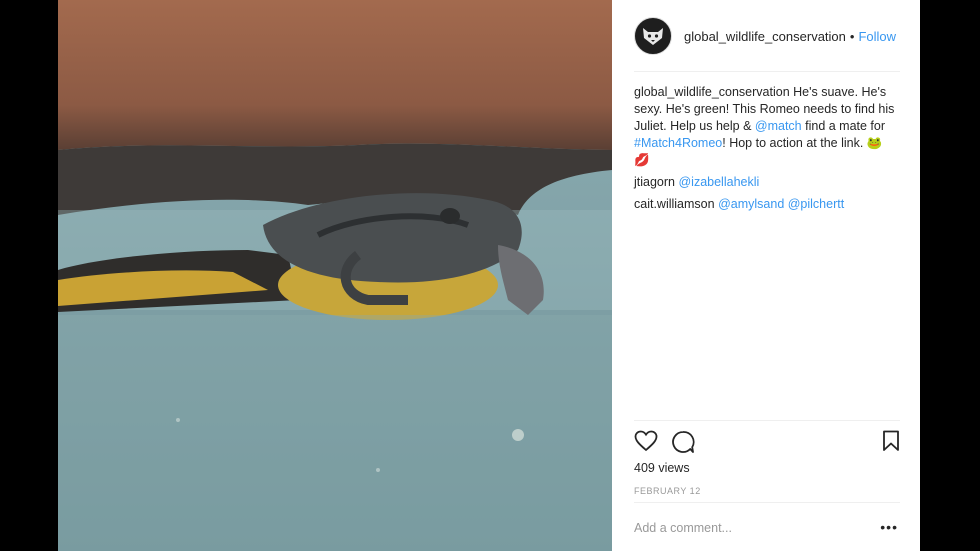 This screenshot has width=980, height=551. Describe the element at coordinates (646, 443) in the screenshot. I see `heart-icon` at that location.